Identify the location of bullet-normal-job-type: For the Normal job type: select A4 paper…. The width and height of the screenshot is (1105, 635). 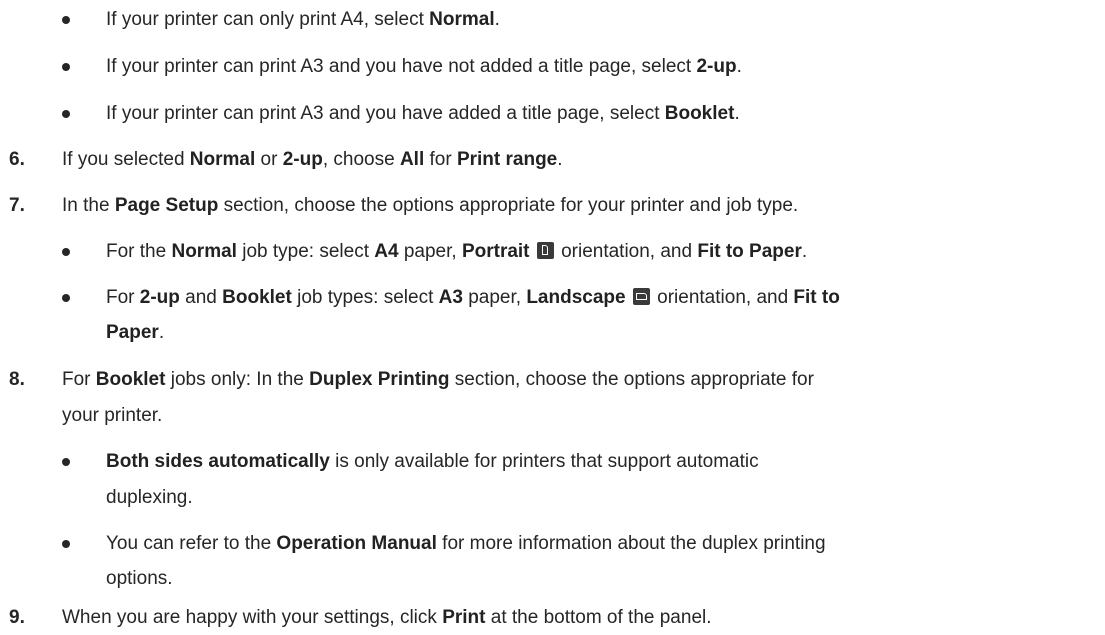
(456, 252).